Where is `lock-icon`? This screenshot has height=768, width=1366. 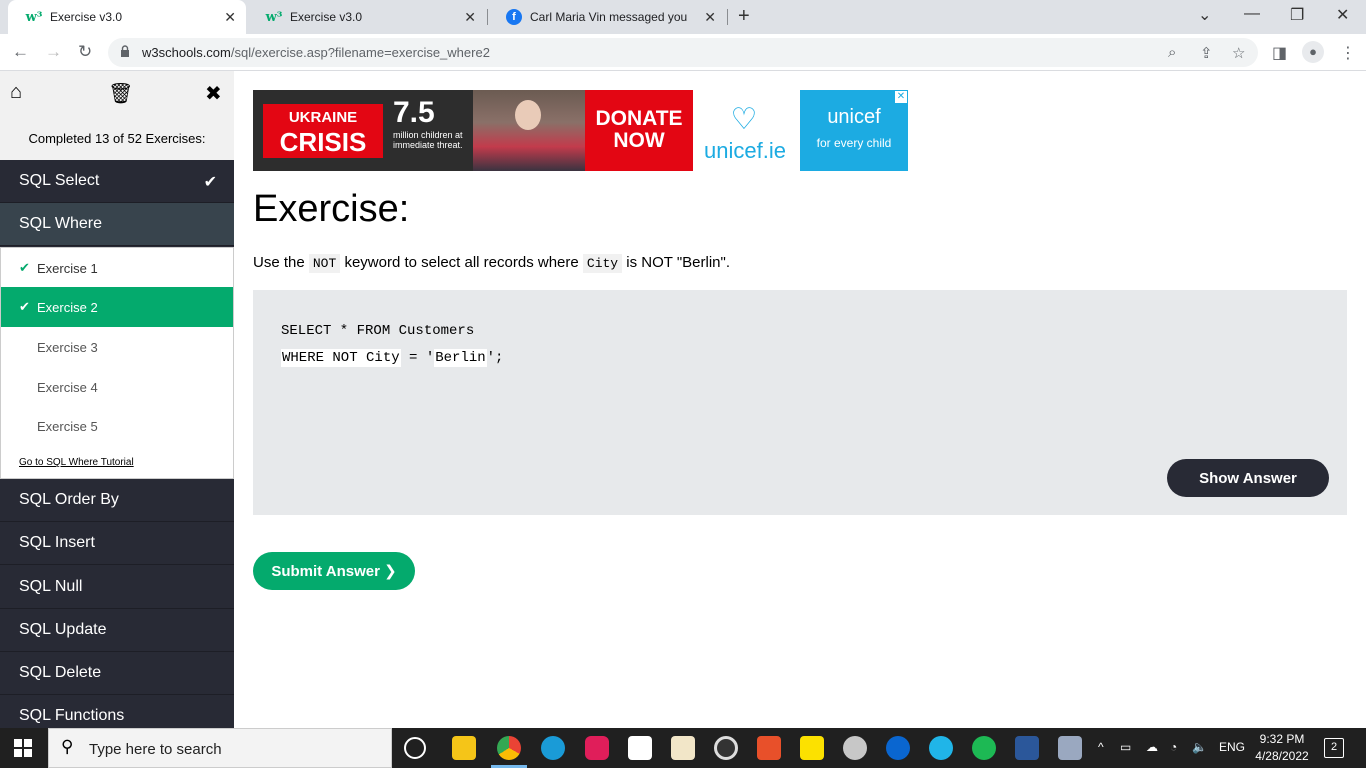 lock-icon is located at coordinates (125, 51).